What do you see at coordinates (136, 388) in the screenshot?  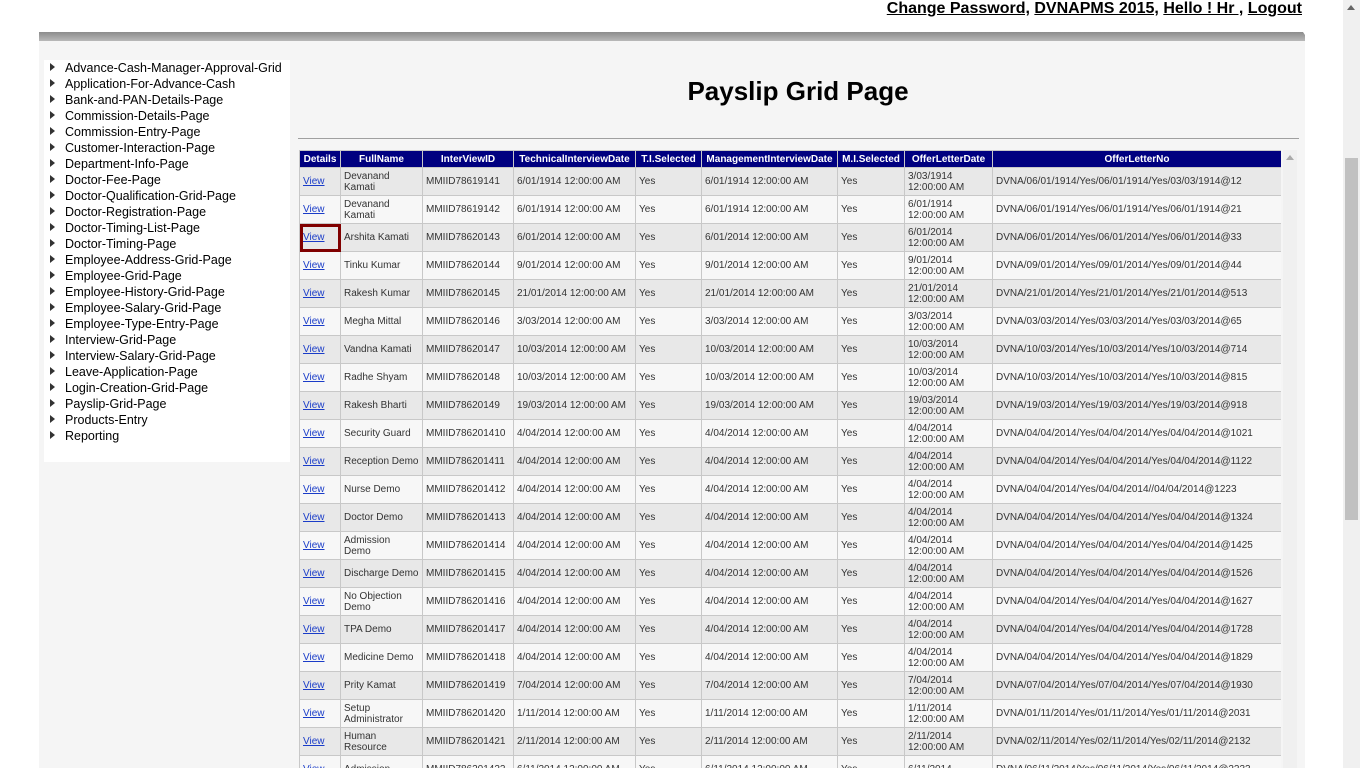 I see `sidebar-item-label: Login-Creation-Grid-Page` at bounding box center [136, 388].